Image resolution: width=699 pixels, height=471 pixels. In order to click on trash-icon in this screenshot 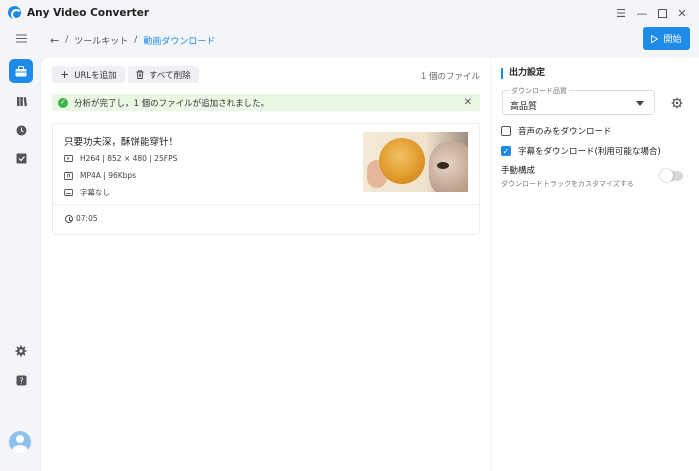, I will do `click(140, 74)`.